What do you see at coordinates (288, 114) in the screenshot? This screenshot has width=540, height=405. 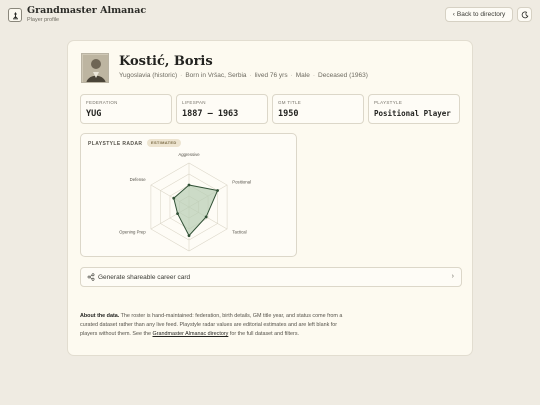 I see `stat-value: 1950` at bounding box center [288, 114].